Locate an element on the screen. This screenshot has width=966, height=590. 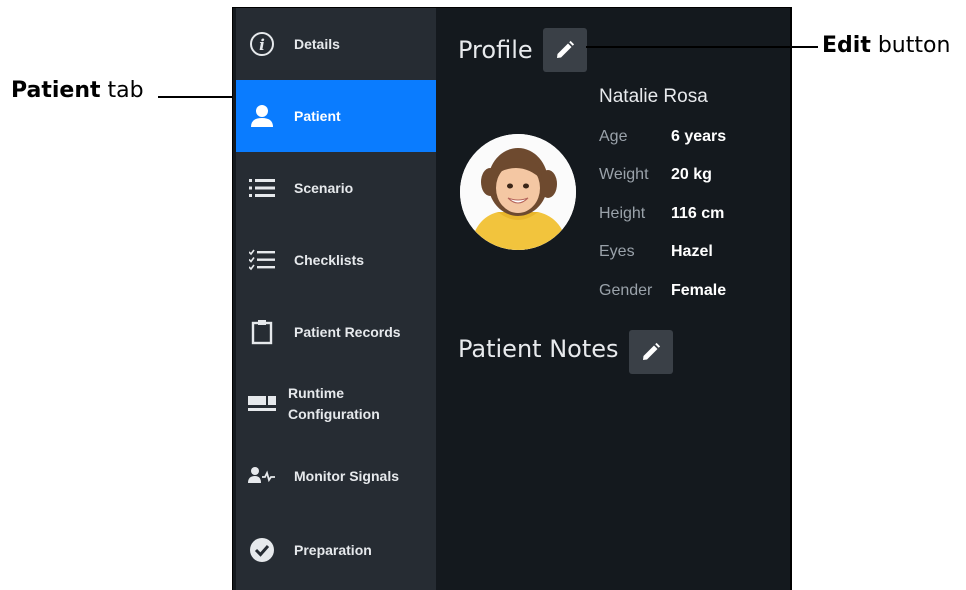
sidebar-item-patient-records: Patient Records is located at coordinates (336, 332).